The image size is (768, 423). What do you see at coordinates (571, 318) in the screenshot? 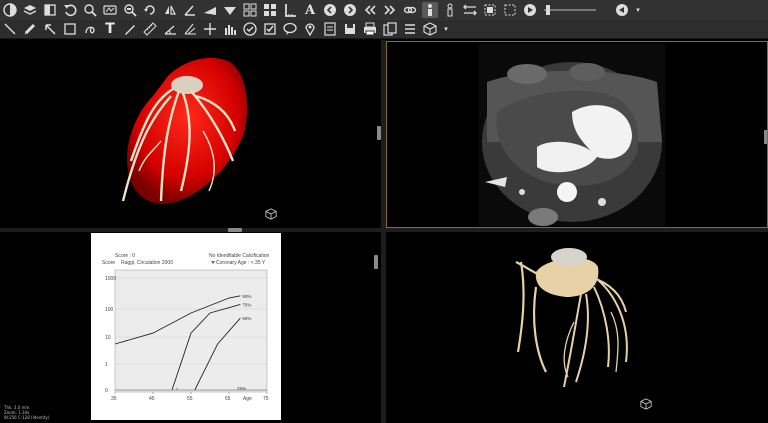
I see `coronary-tree-image` at bounding box center [571, 318].